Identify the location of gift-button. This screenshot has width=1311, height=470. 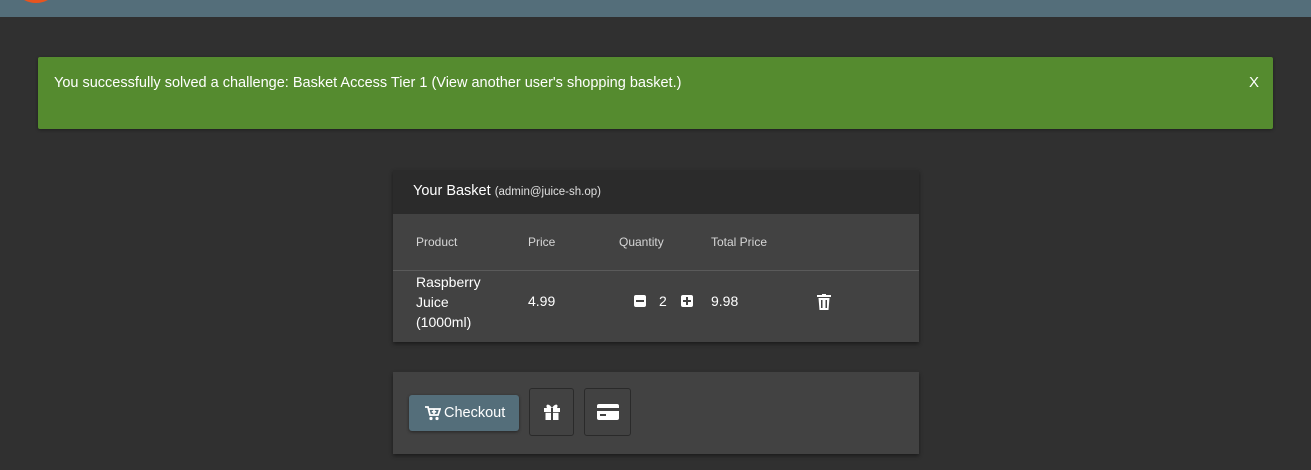
(551, 412).